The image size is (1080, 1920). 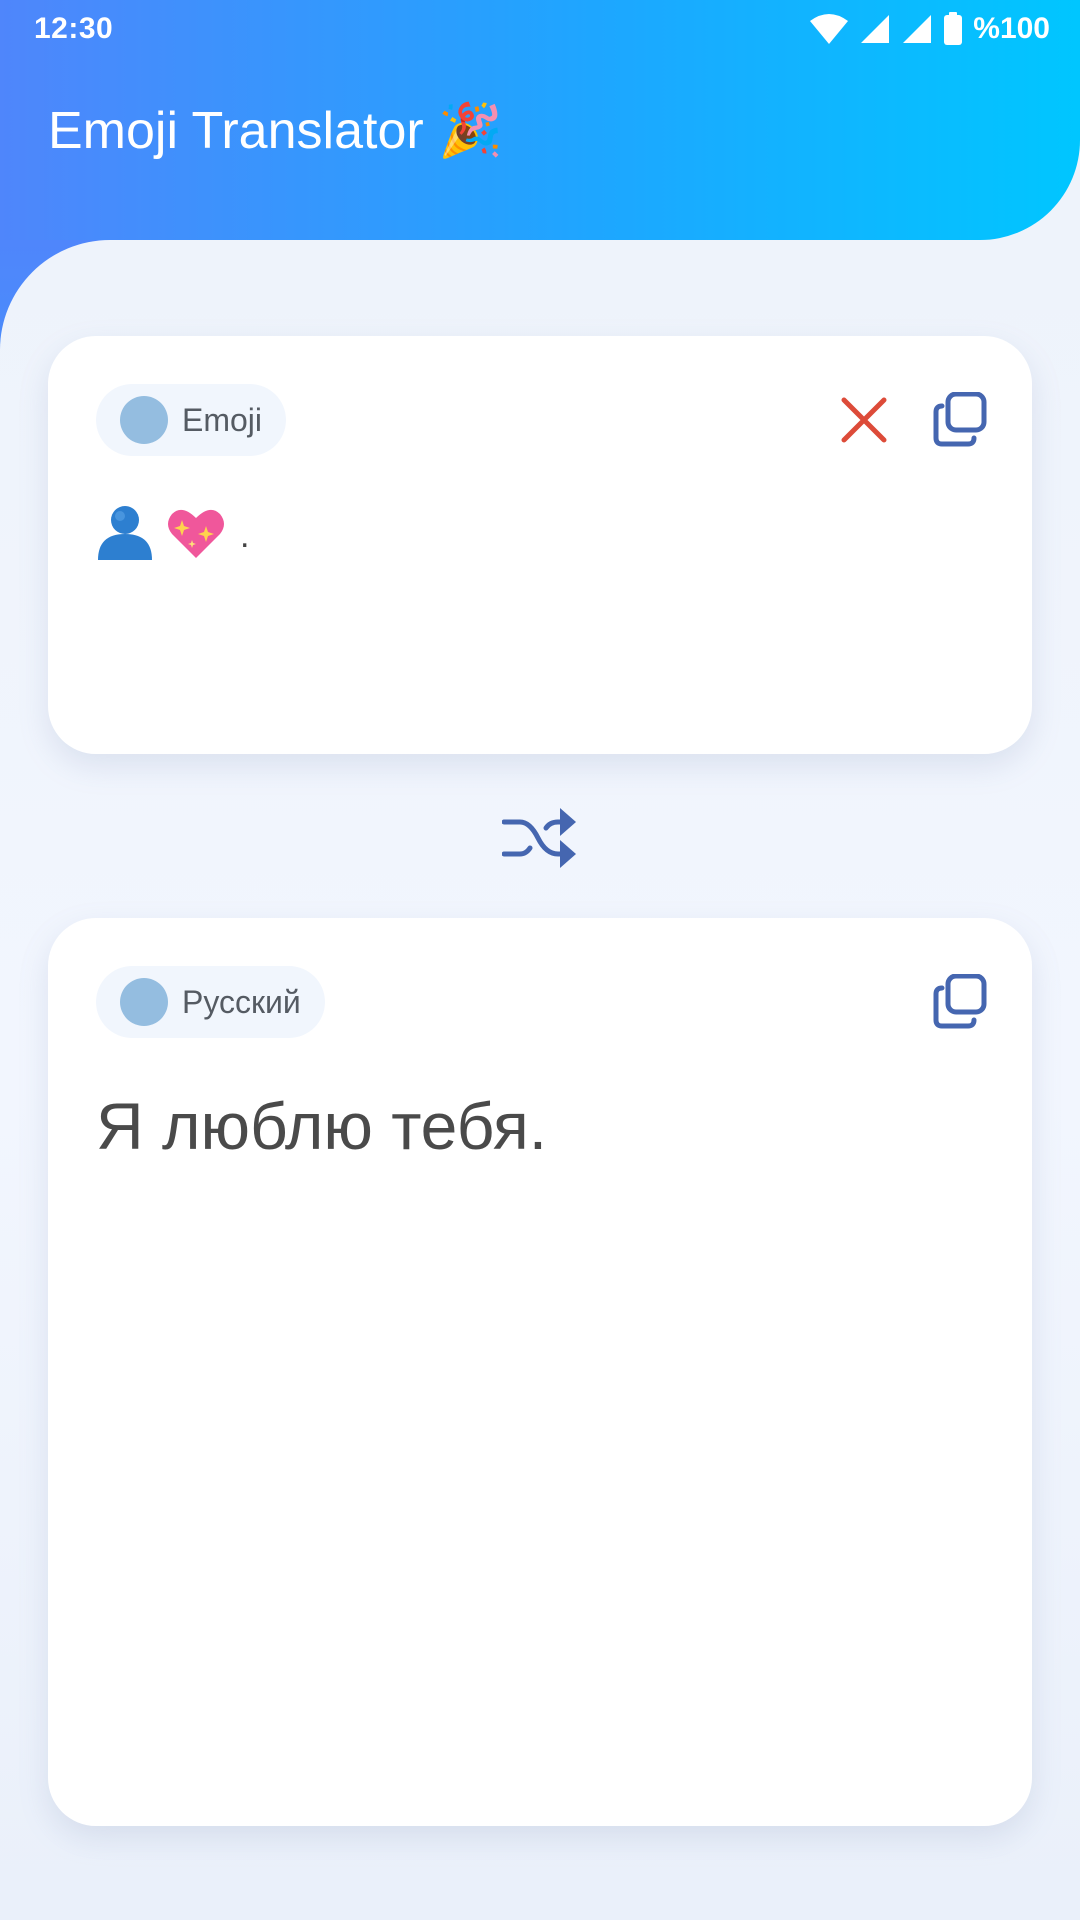 I want to click on bust-in-silhouette-icon, so click(x=125, y=533).